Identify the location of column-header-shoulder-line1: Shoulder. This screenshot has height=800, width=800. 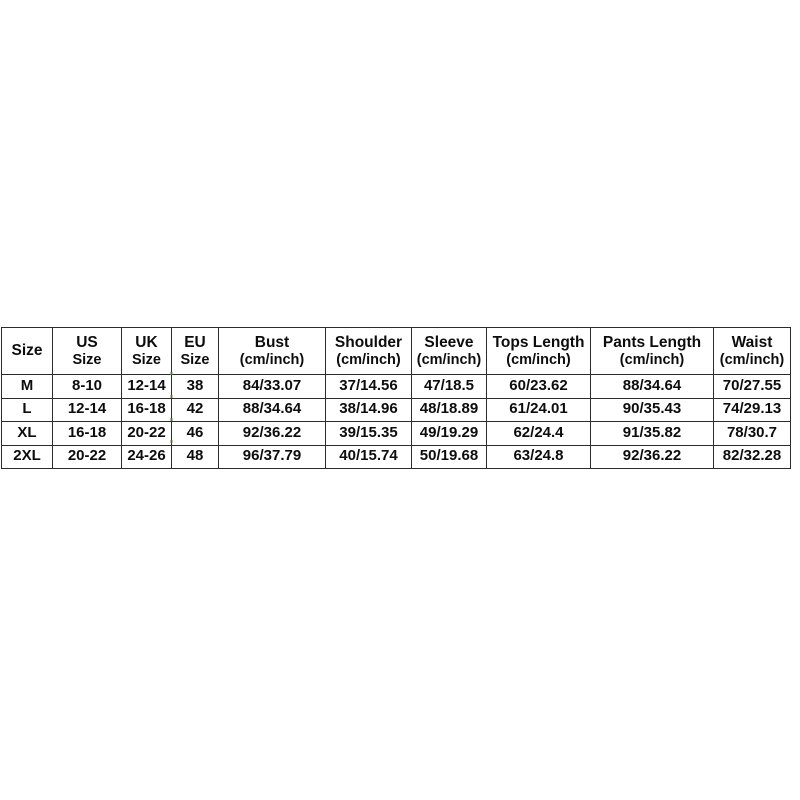
(368, 343).